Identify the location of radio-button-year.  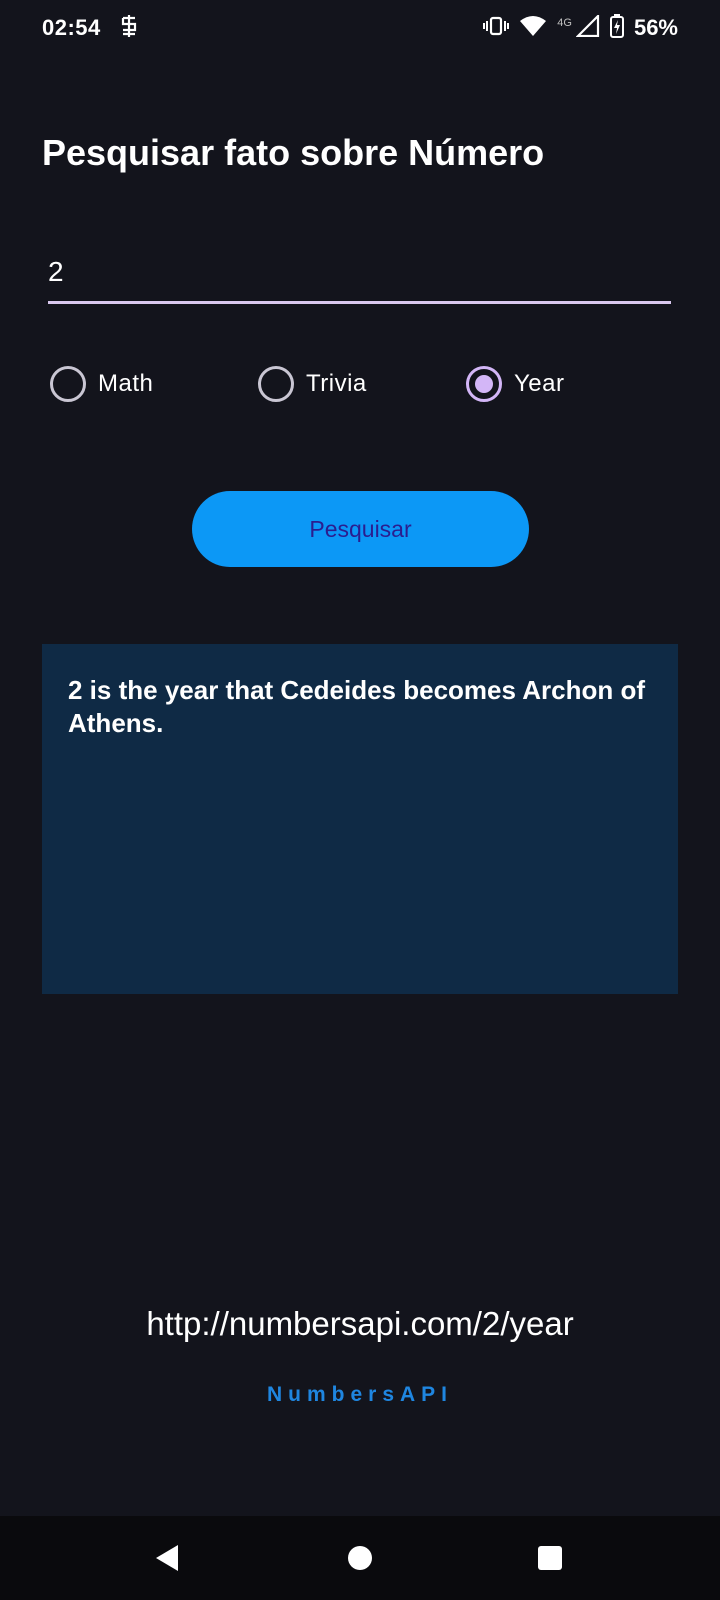
(484, 384).